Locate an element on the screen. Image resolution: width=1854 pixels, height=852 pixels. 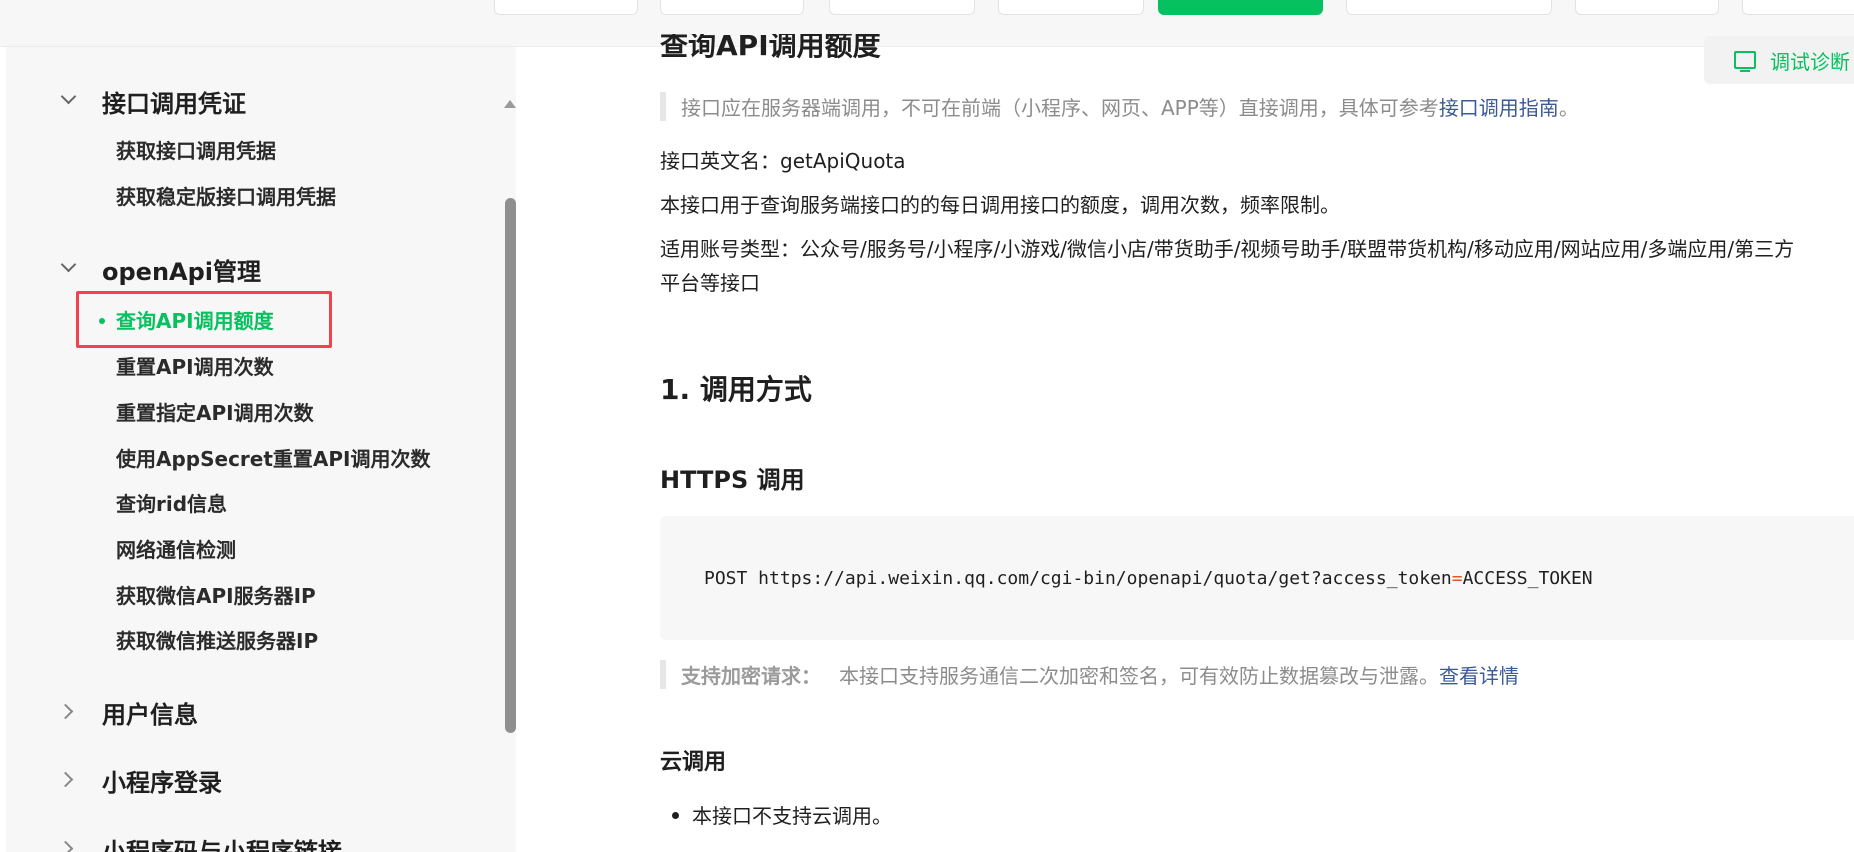
notice-end: 。 is located at coordinates (1568, 108).